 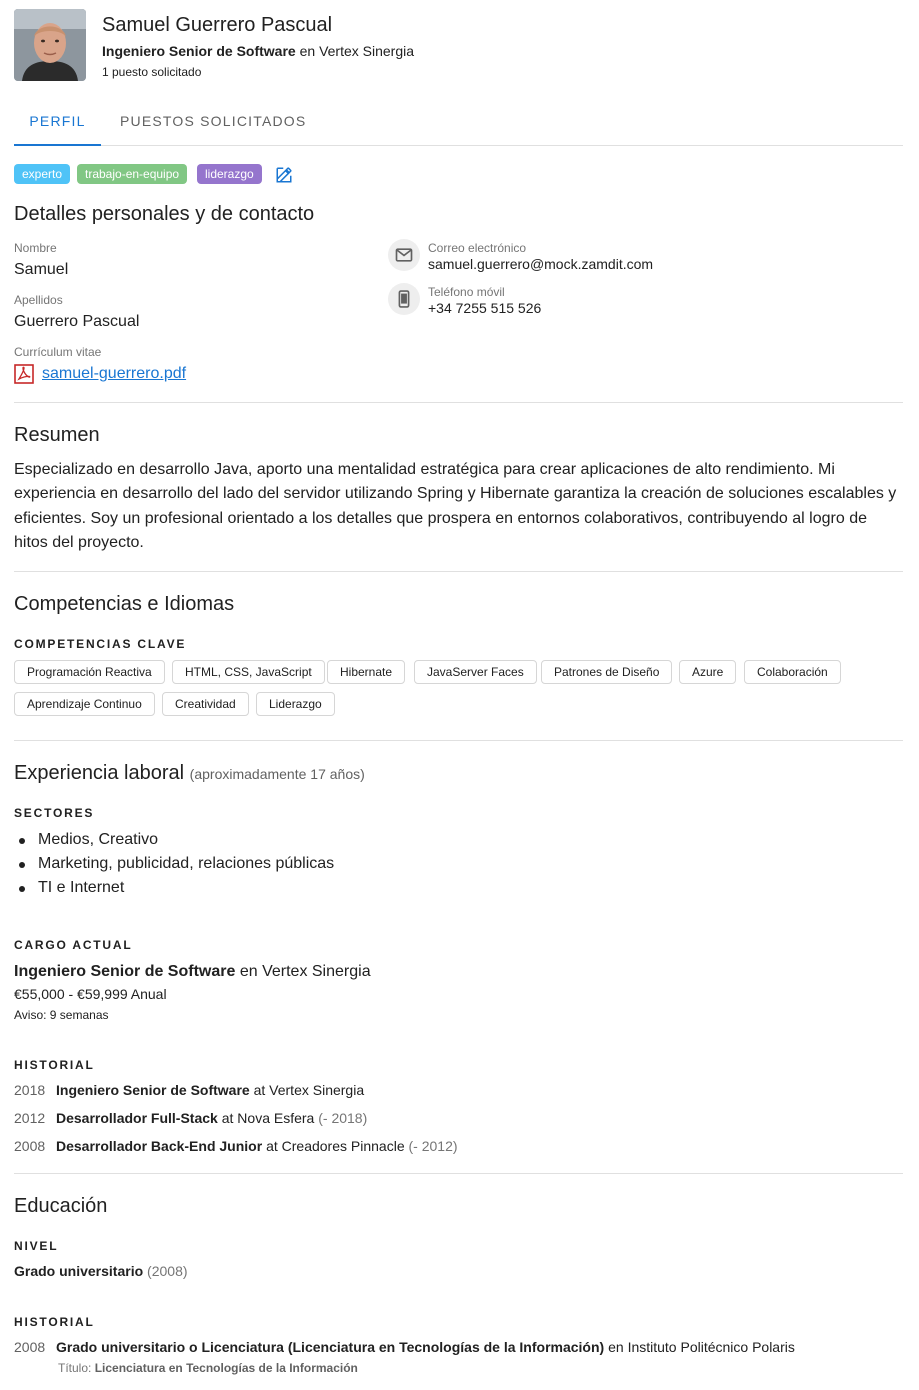 I want to click on mobile-phone-icon, so click(x=404, y=299).